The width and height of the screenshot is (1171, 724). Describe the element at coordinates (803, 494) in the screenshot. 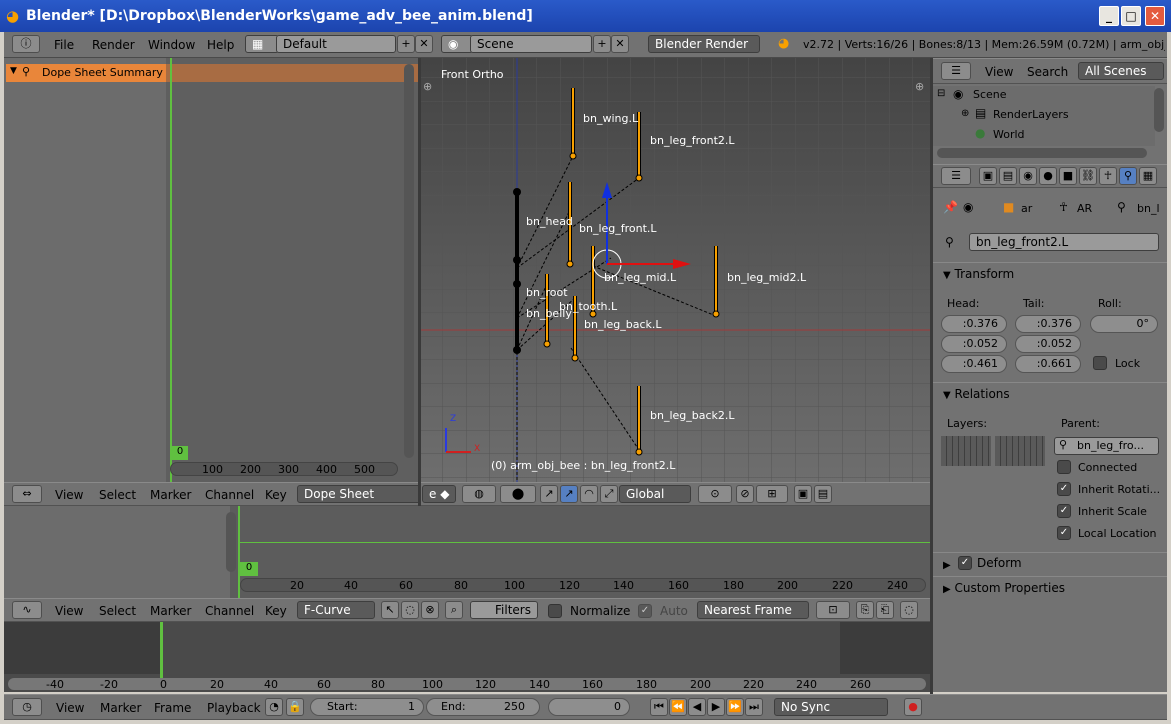

I see `render-still-icon: ▣` at that location.